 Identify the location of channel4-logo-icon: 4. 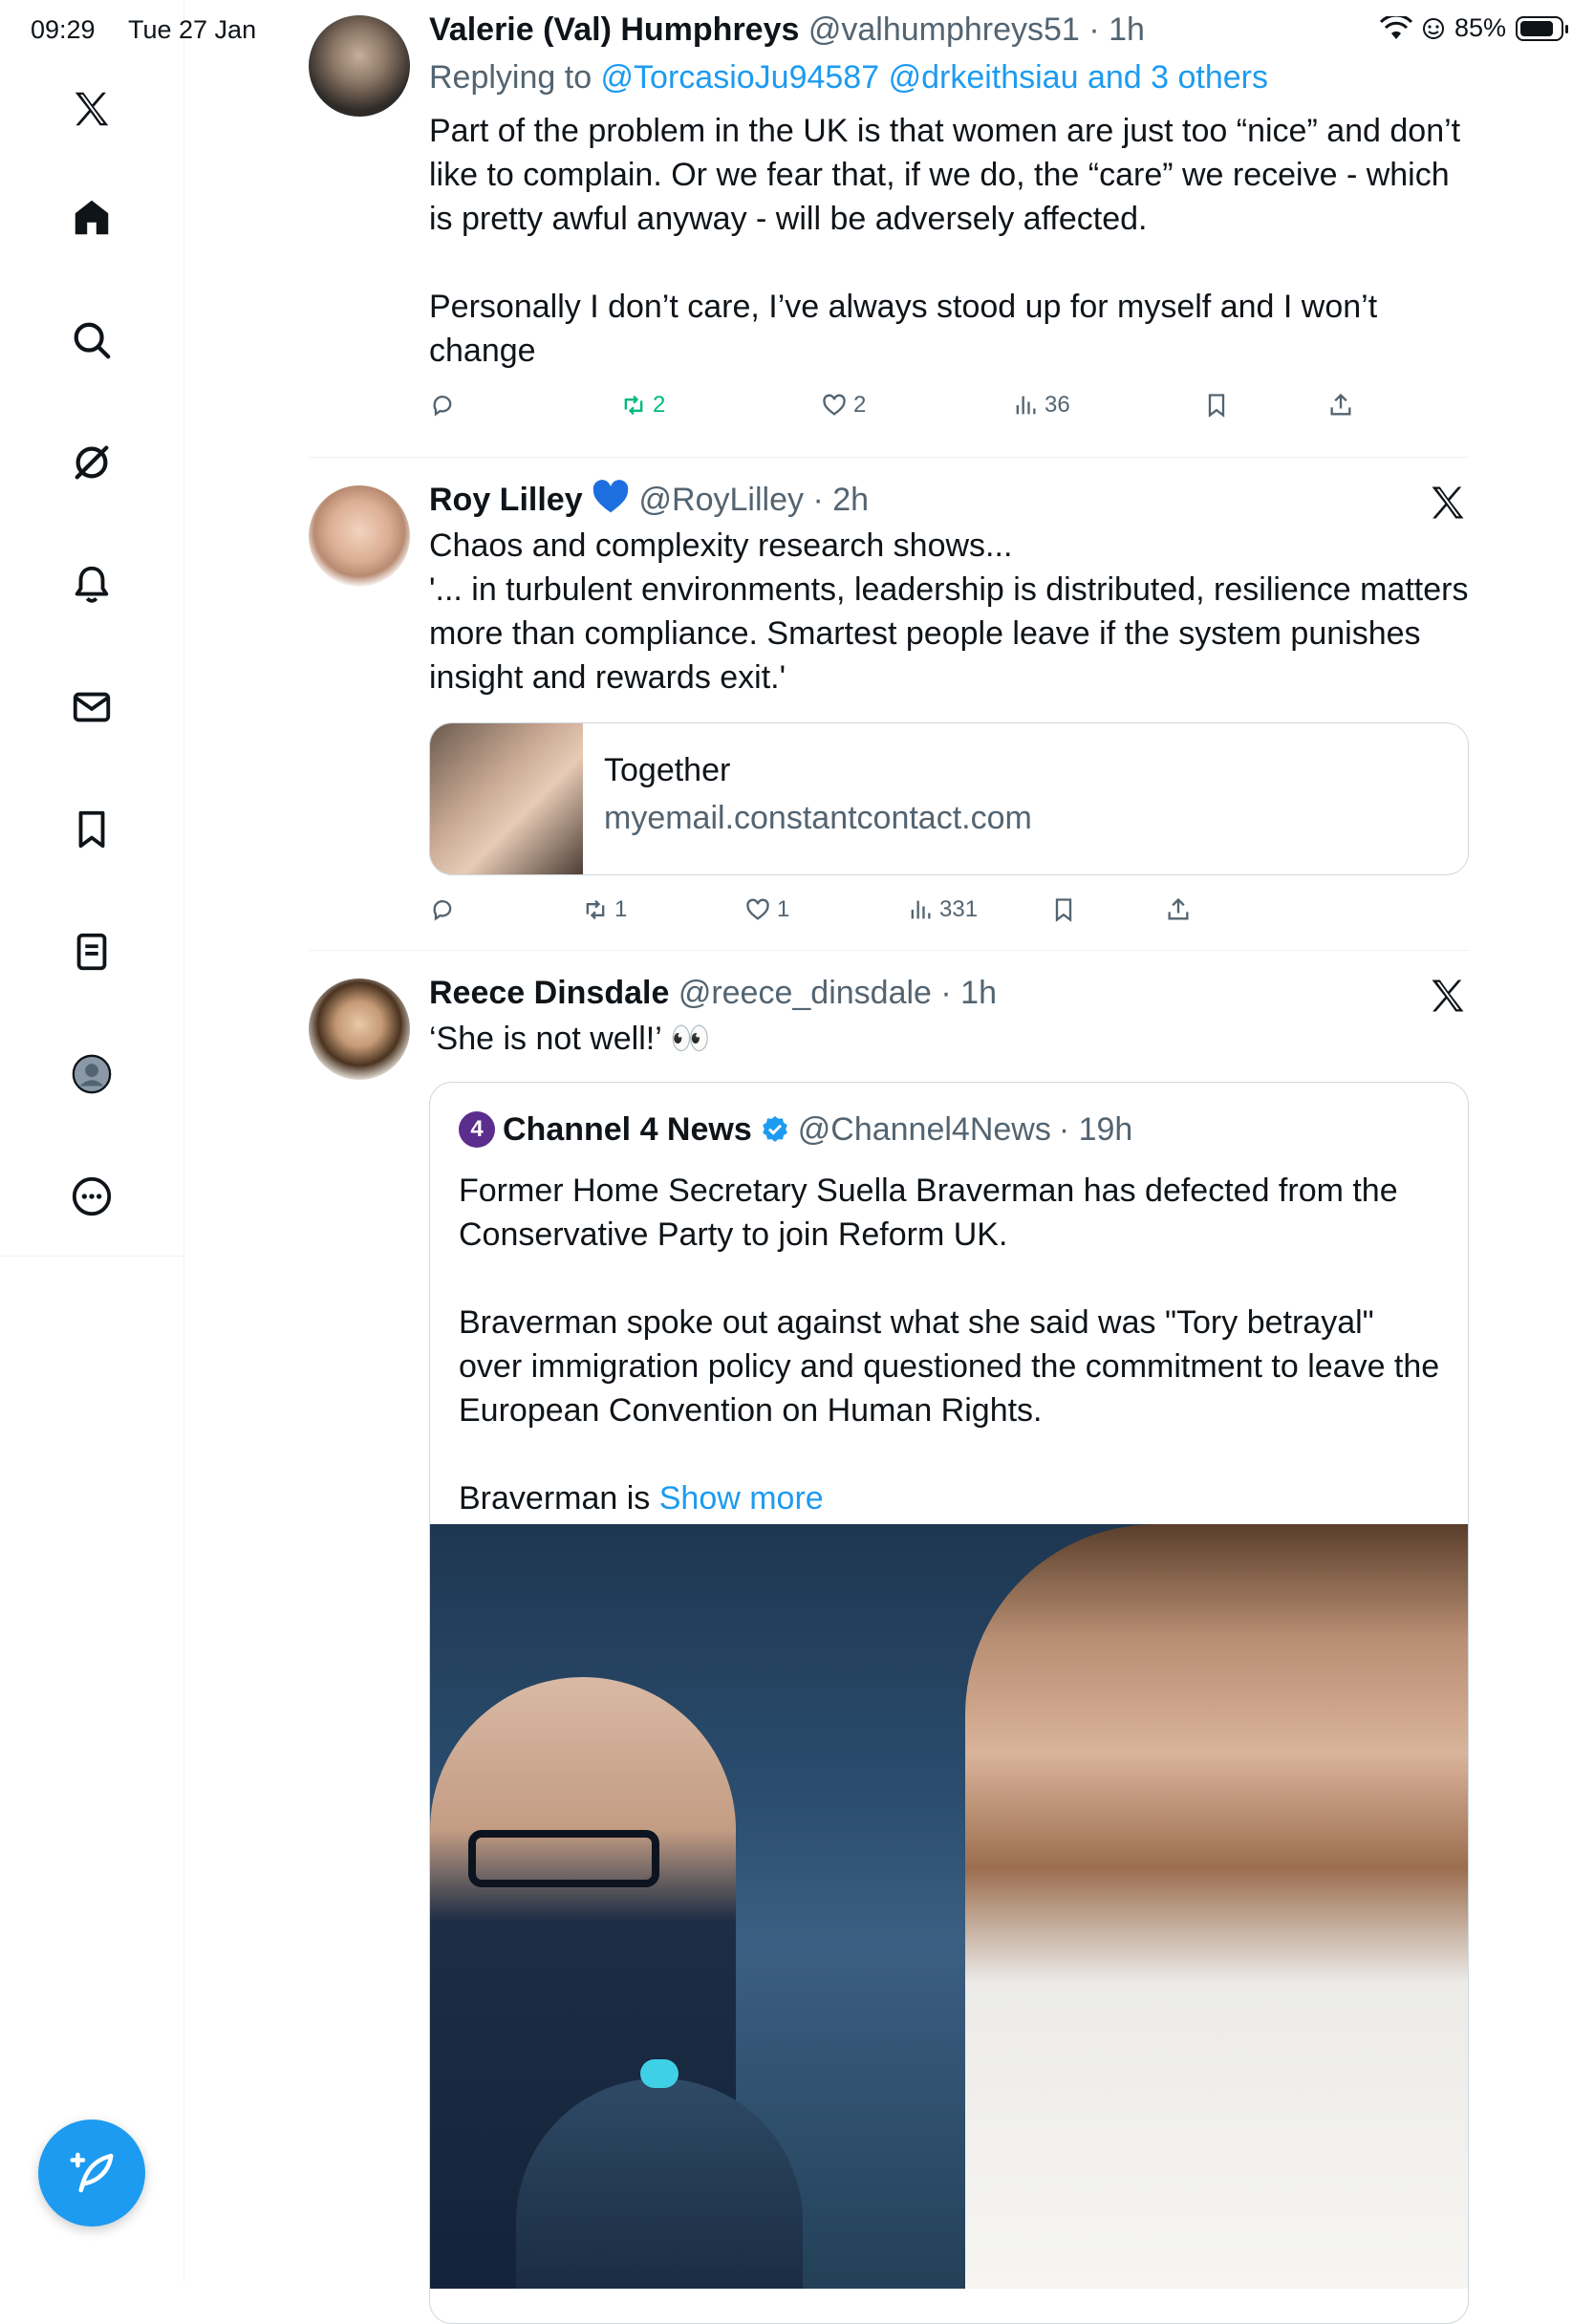
(477, 1129).